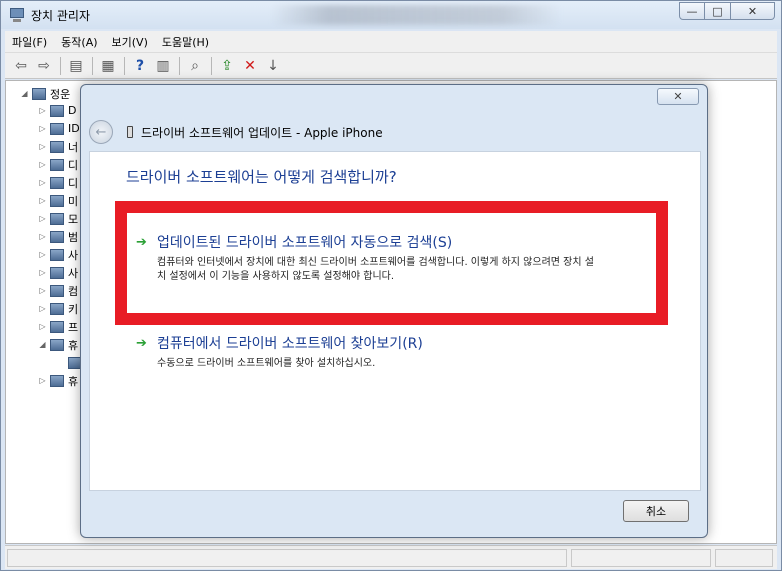 The image size is (782, 571). What do you see at coordinates (74, 128) in the screenshot?
I see `tree-item-label: ID` at bounding box center [74, 128].